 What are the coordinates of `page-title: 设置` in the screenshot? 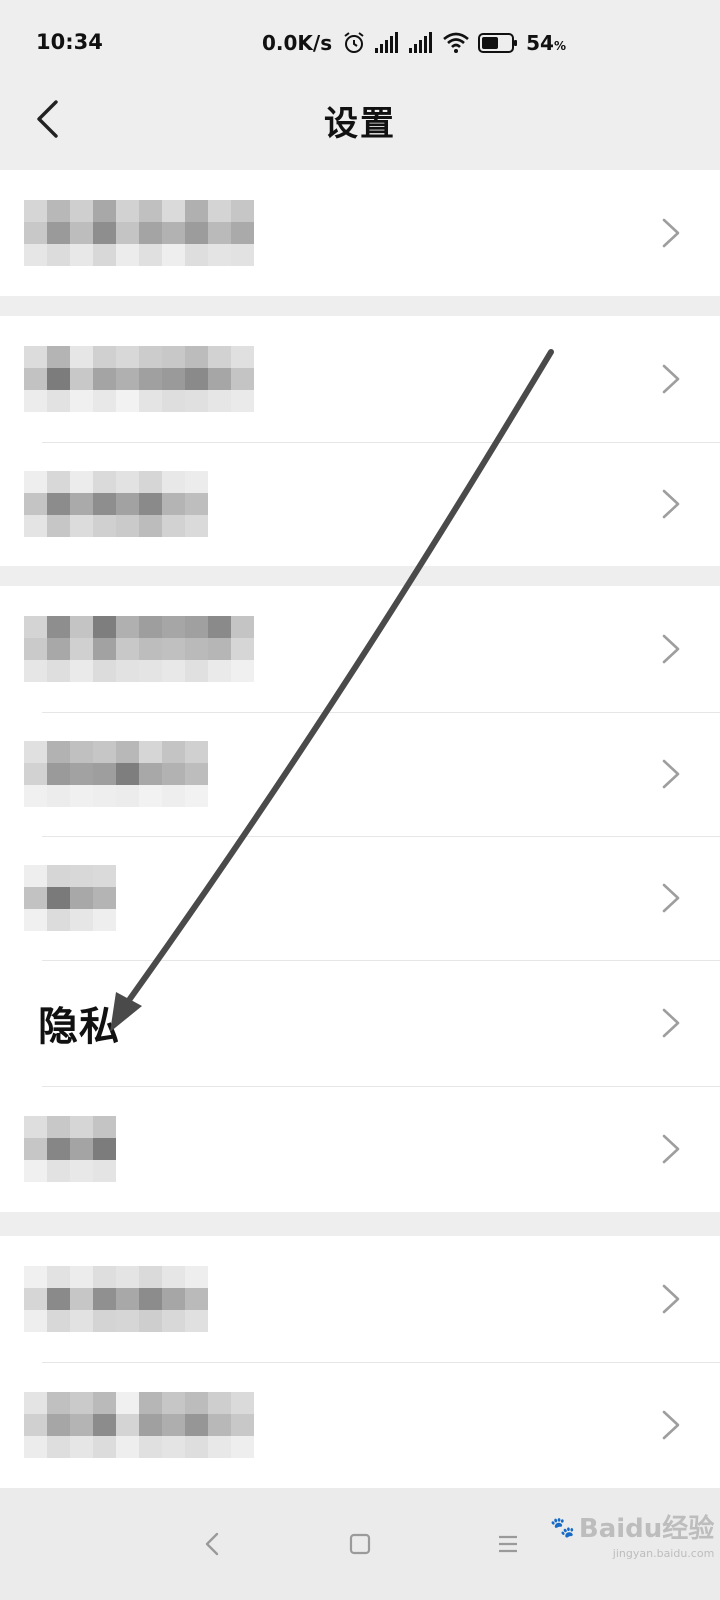 It's located at (360, 124).